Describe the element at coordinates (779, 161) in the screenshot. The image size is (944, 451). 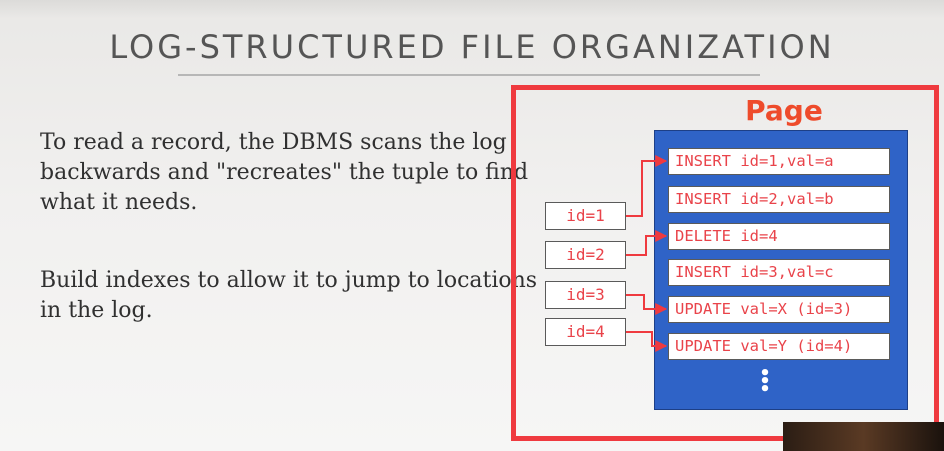
I see `log-entry: INSERT id=1,val=a` at that location.